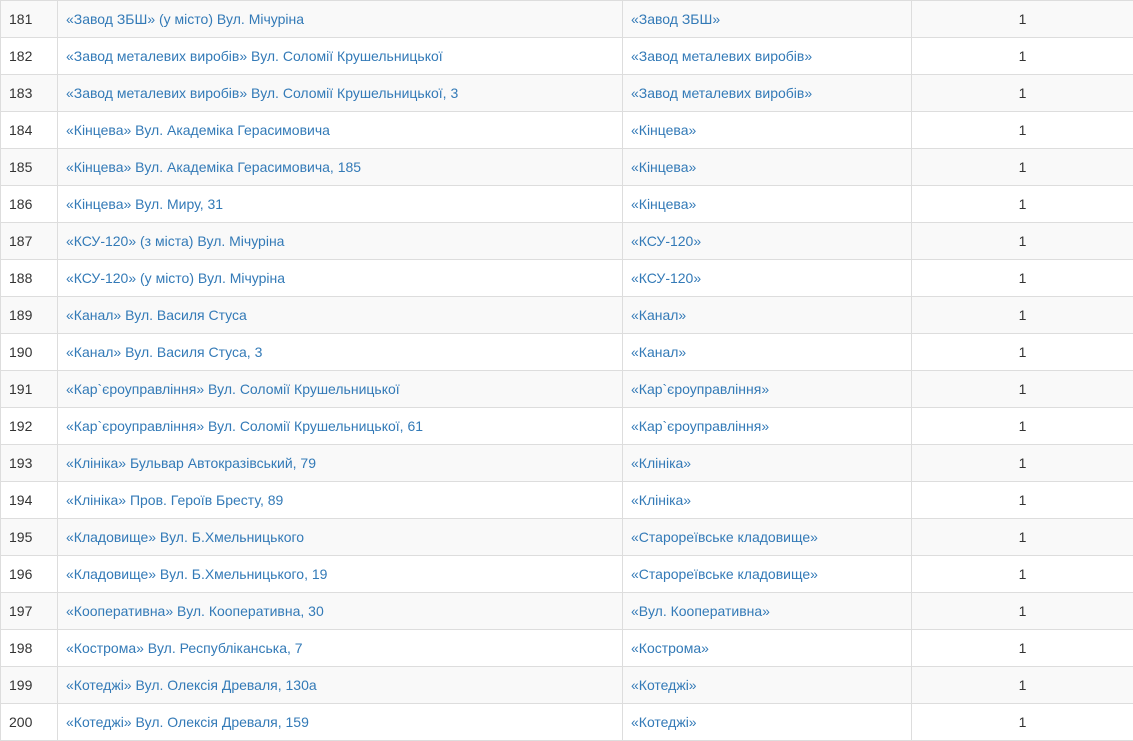 The height and width of the screenshot is (741, 1133). What do you see at coordinates (340, 537) in the screenshot?
I see `stop-cell: «Кладовище» Вул. Б.Хмельницького` at bounding box center [340, 537].